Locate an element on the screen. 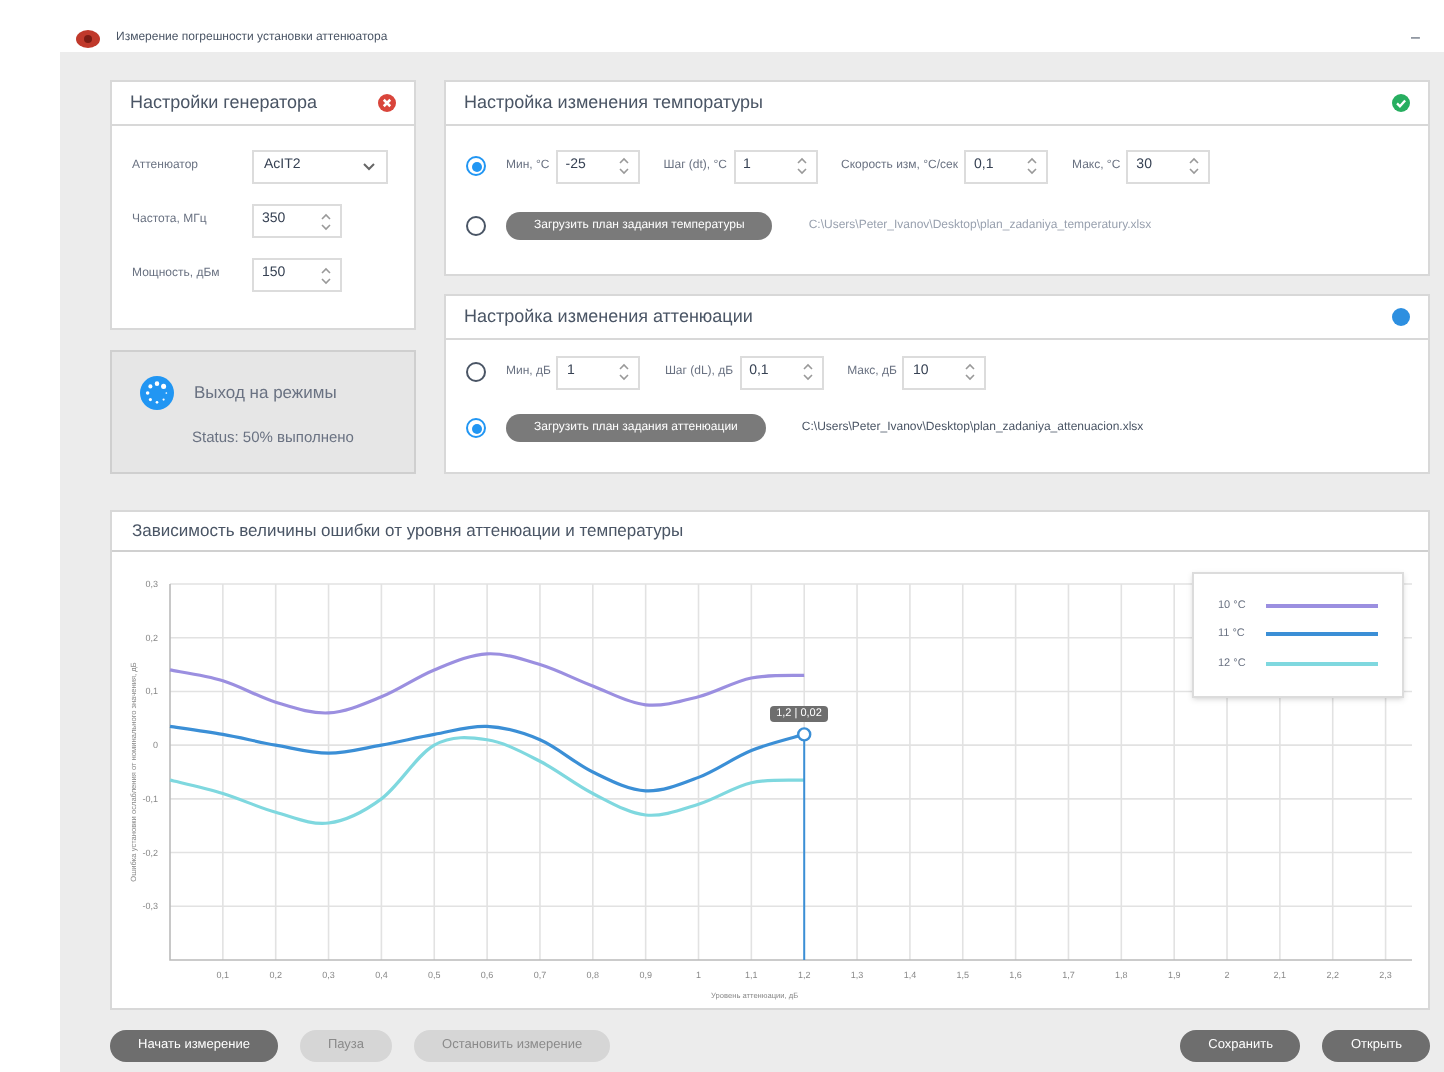 The width and height of the screenshot is (1444, 1072). panel-title: Настройка изменения темпоратуры is located at coordinates (614, 102).